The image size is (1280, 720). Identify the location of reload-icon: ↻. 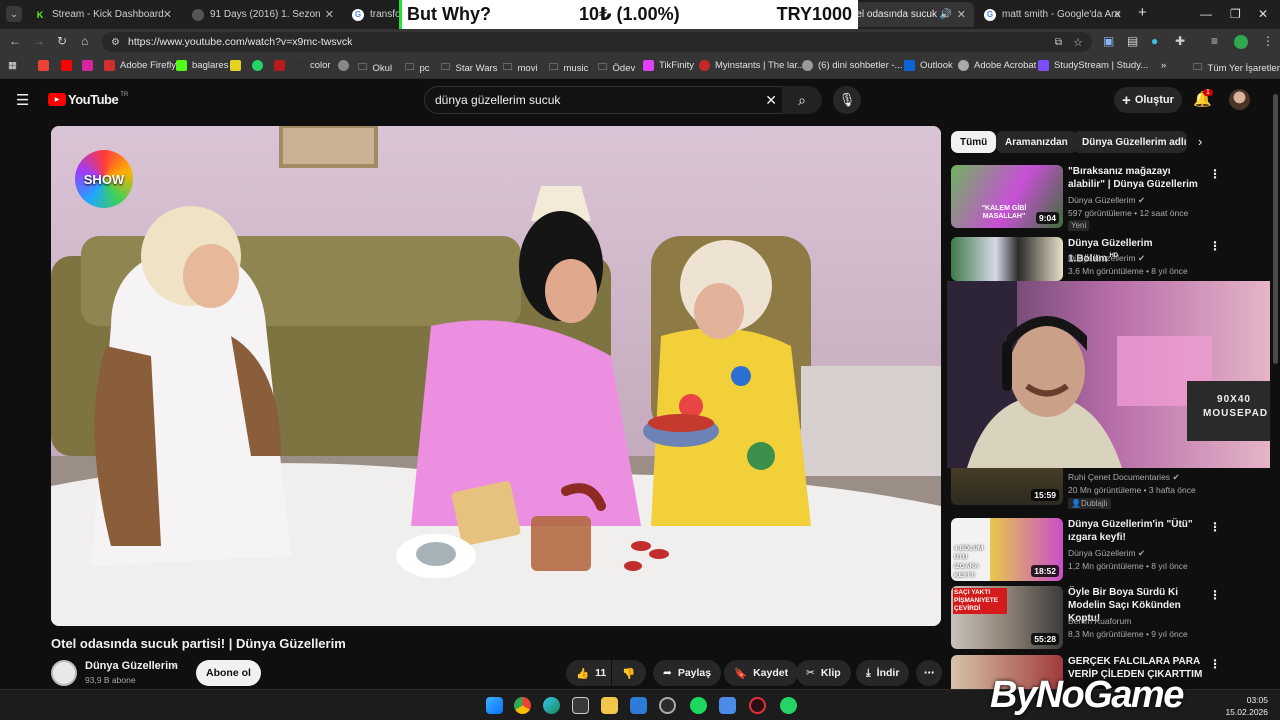
(62, 41).